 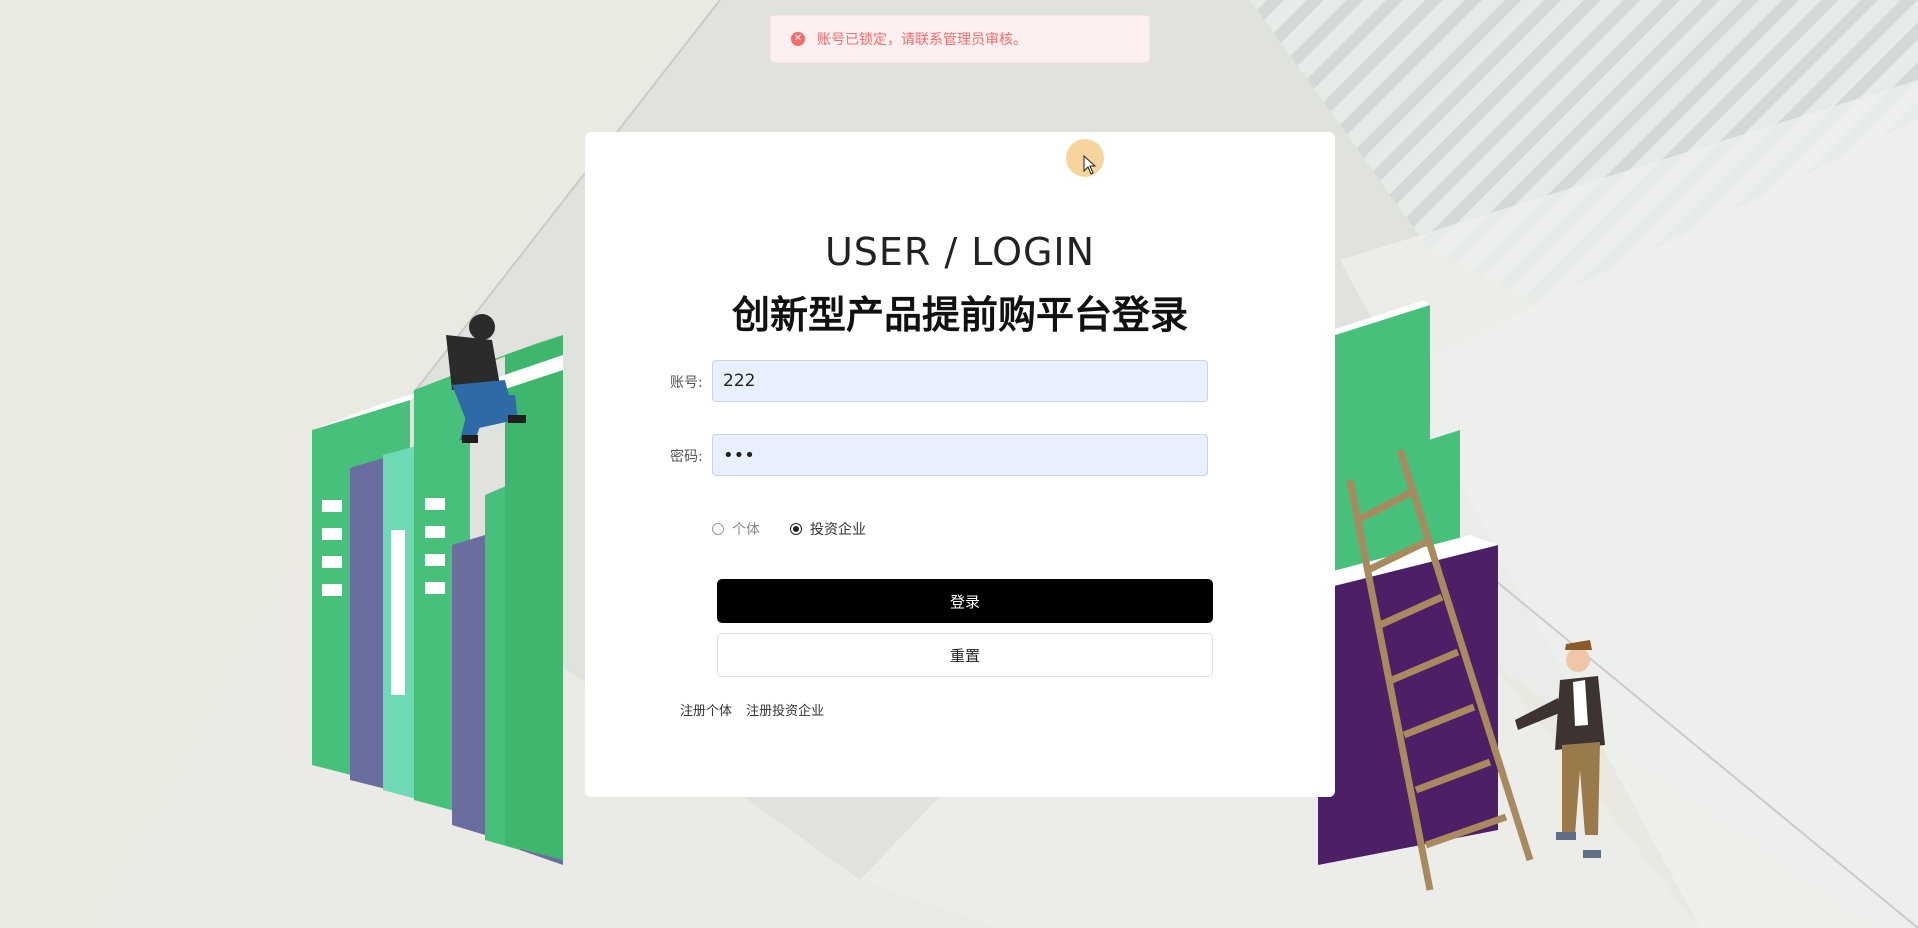 What do you see at coordinates (798, 39) in the screenshot?
I see `error-circle-icon: ✕` at bounding box center [798, 39].